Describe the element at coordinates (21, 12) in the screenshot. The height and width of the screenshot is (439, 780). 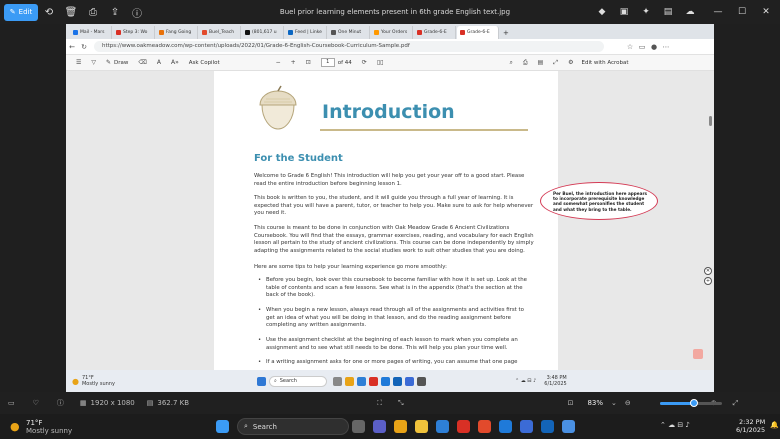
I see `edit-button: ✎ Edit` at that location.